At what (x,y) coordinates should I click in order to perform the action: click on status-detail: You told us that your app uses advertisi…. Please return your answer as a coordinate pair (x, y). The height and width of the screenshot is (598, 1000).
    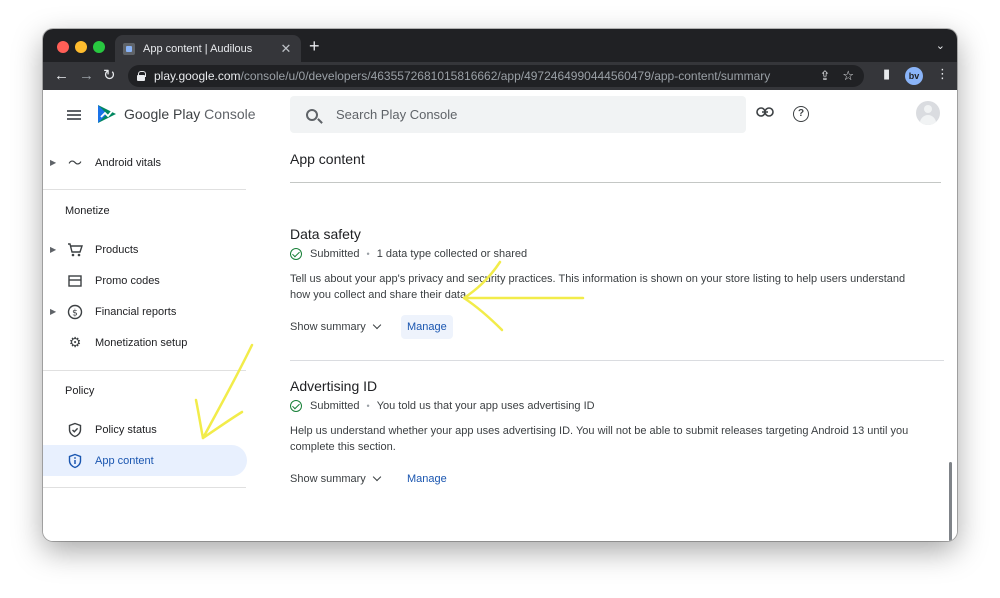
    Looking at the image, I should click on (485, 406).